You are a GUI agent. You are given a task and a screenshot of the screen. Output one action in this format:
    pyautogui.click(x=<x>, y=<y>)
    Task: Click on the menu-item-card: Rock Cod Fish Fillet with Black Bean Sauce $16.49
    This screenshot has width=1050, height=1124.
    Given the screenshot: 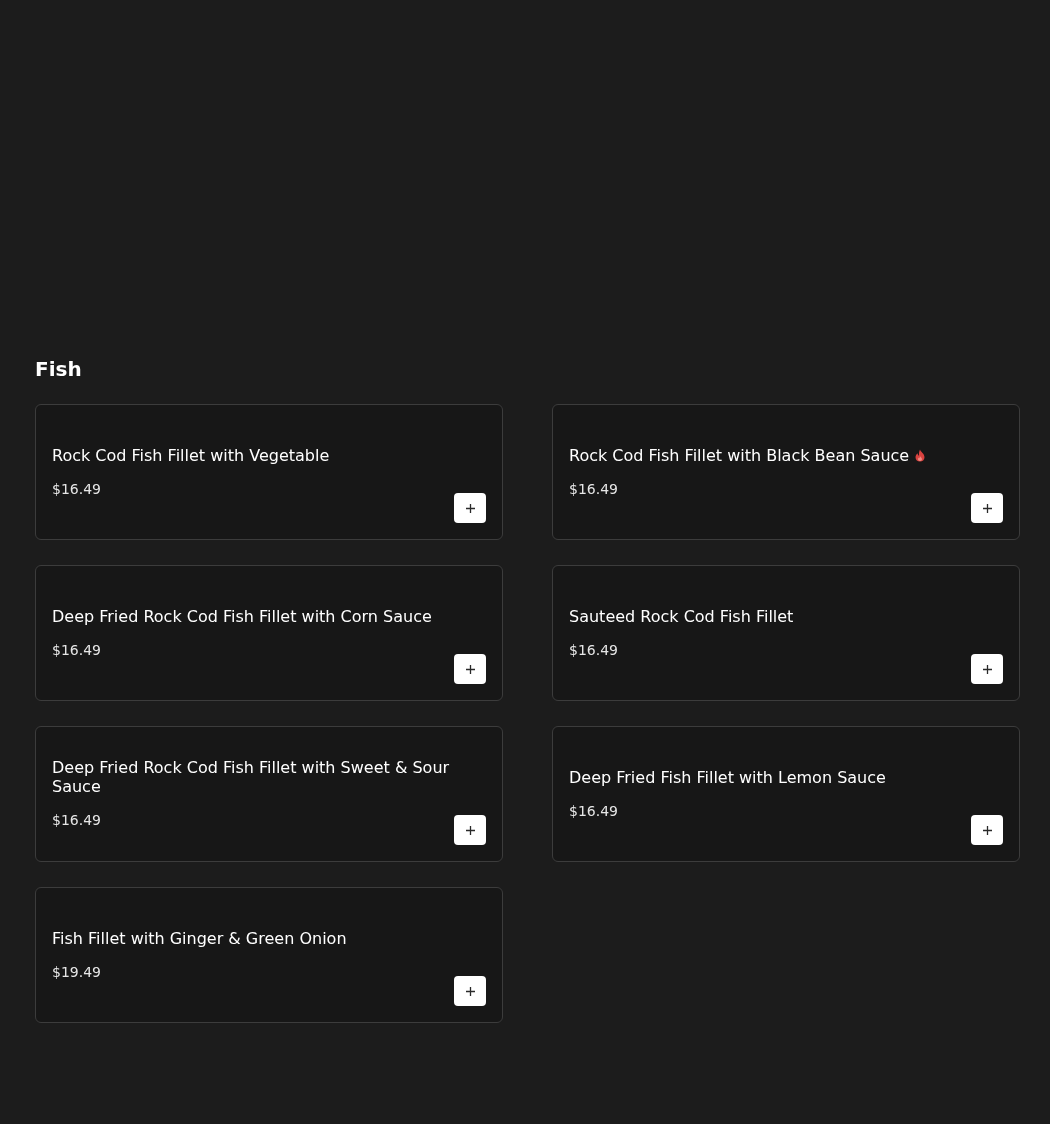 What is the action you would take?
    pyautogui.click(x=786, y=472)
    